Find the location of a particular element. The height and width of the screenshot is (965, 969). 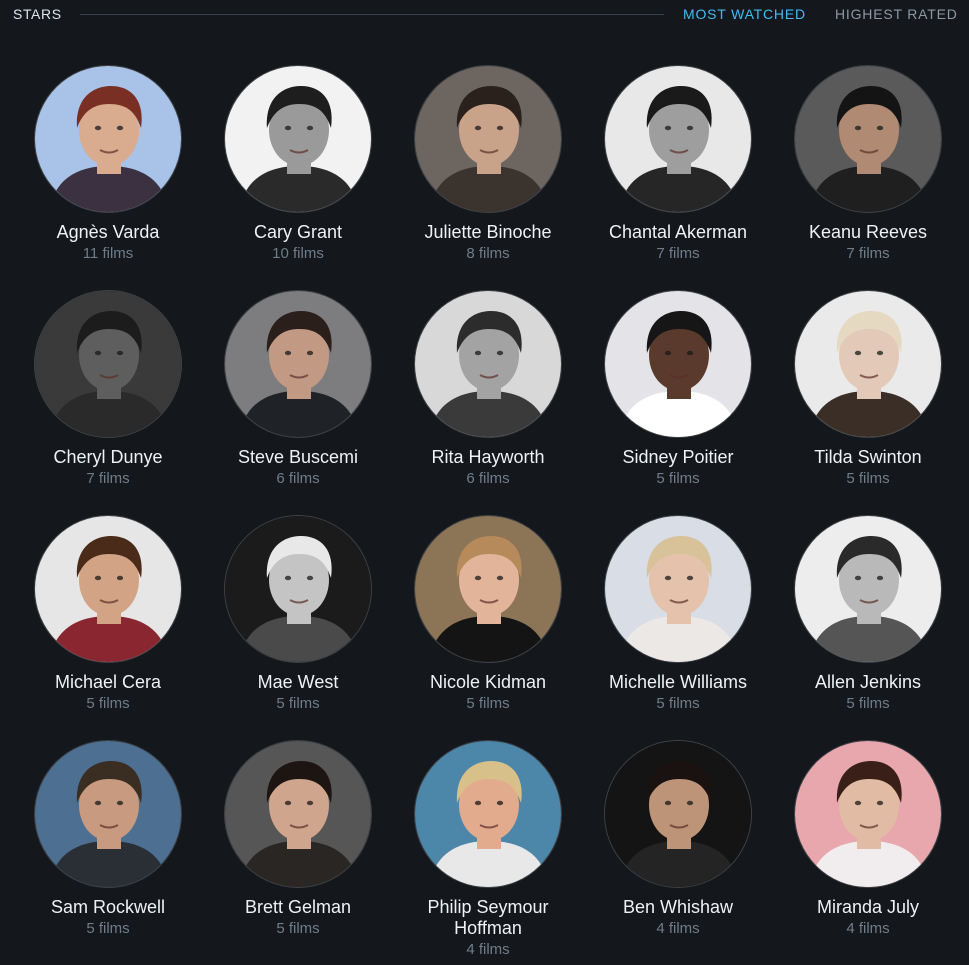

star-card: Rita Hayworth 6 films is located at coordinates (488, 402).